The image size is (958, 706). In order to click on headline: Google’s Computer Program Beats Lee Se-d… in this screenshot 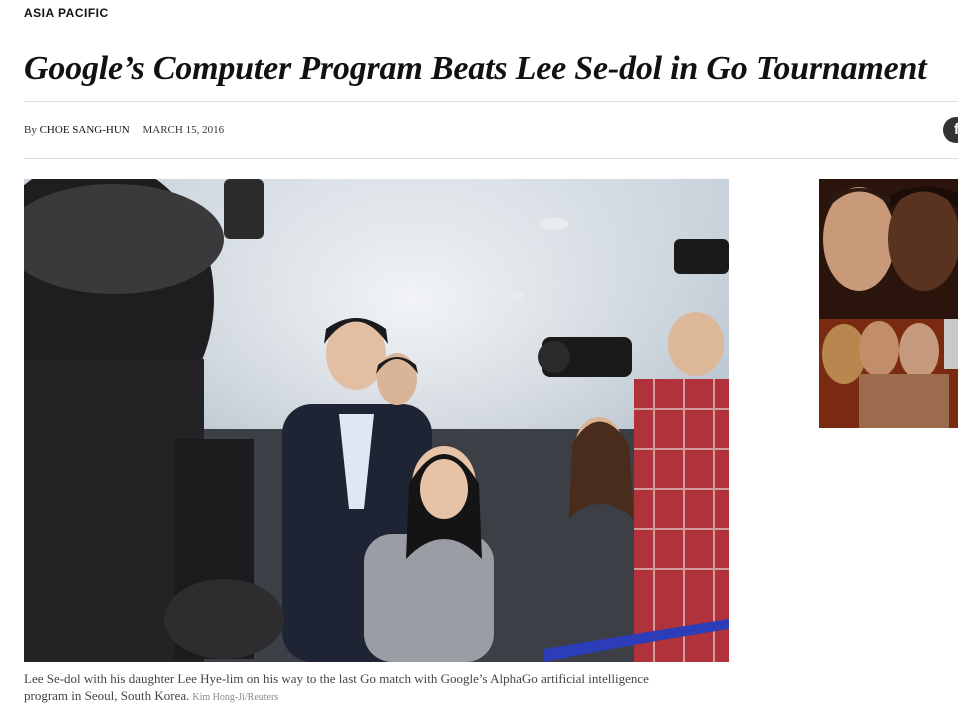, I will do `click(475, 68)`.